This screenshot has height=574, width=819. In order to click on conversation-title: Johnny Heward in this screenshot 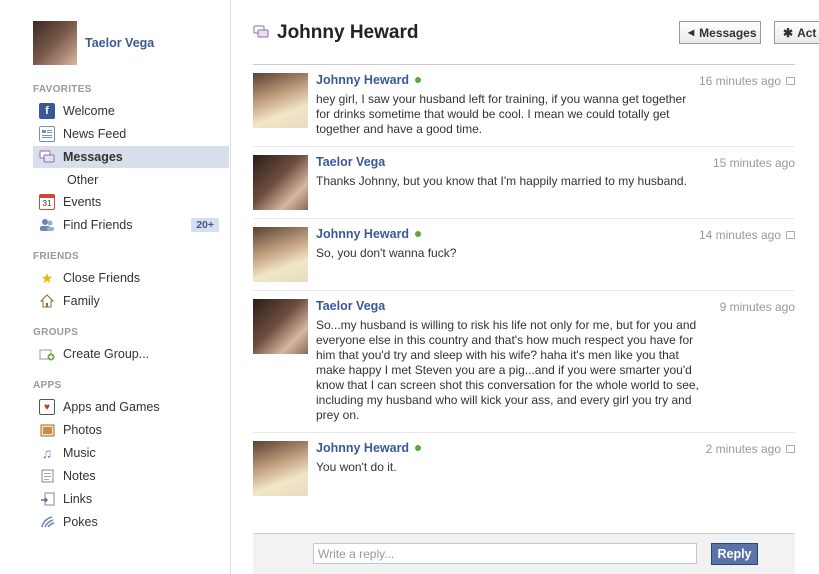, I will do `click(348, 32)`.